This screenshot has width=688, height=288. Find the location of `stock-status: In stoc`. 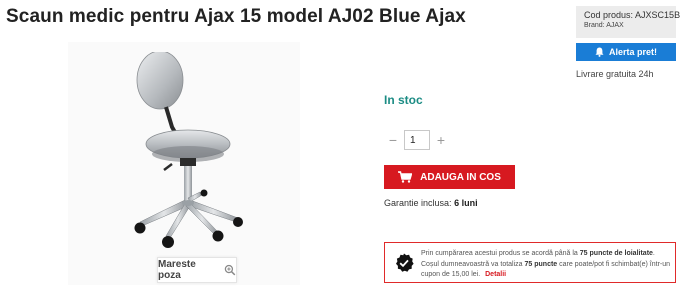

stock-status: In stoc is located at coordinates (403, 100).